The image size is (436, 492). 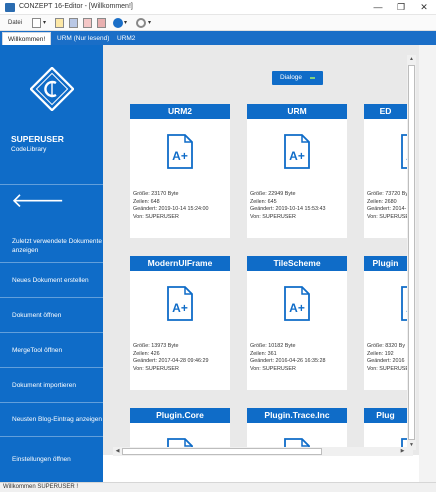 What do you see at coordinates (385, 427) in the screenshot?
I see `document-tile: Plug A+` at bounding box center [385, 427].